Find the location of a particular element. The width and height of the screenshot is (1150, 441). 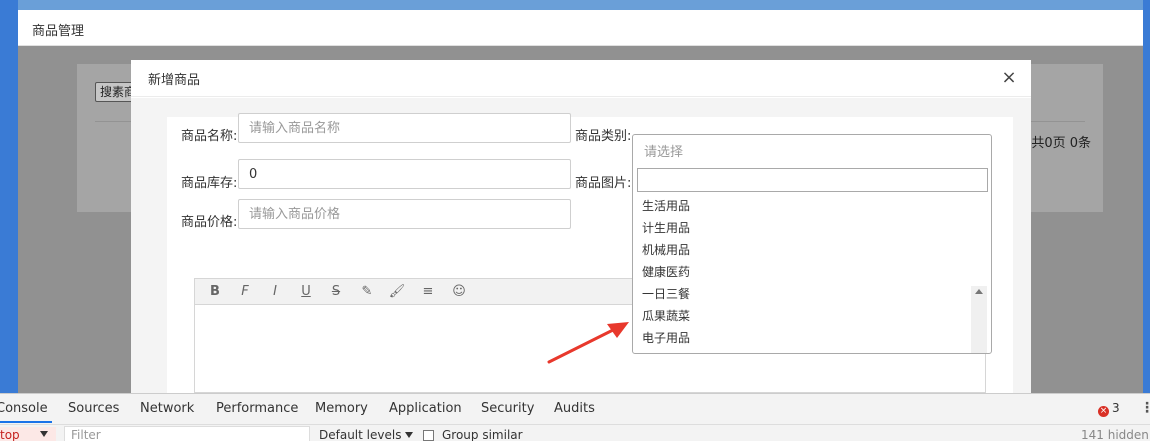

modal-header: 新增商品 × is located at coordinates (581, 78).